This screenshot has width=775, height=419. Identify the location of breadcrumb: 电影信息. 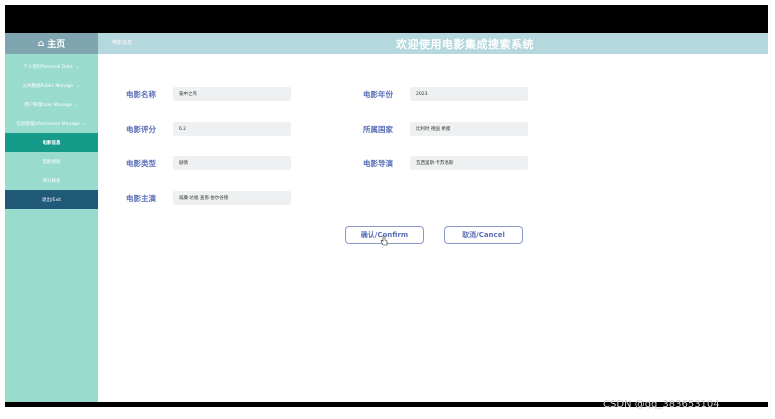
(122, 43).